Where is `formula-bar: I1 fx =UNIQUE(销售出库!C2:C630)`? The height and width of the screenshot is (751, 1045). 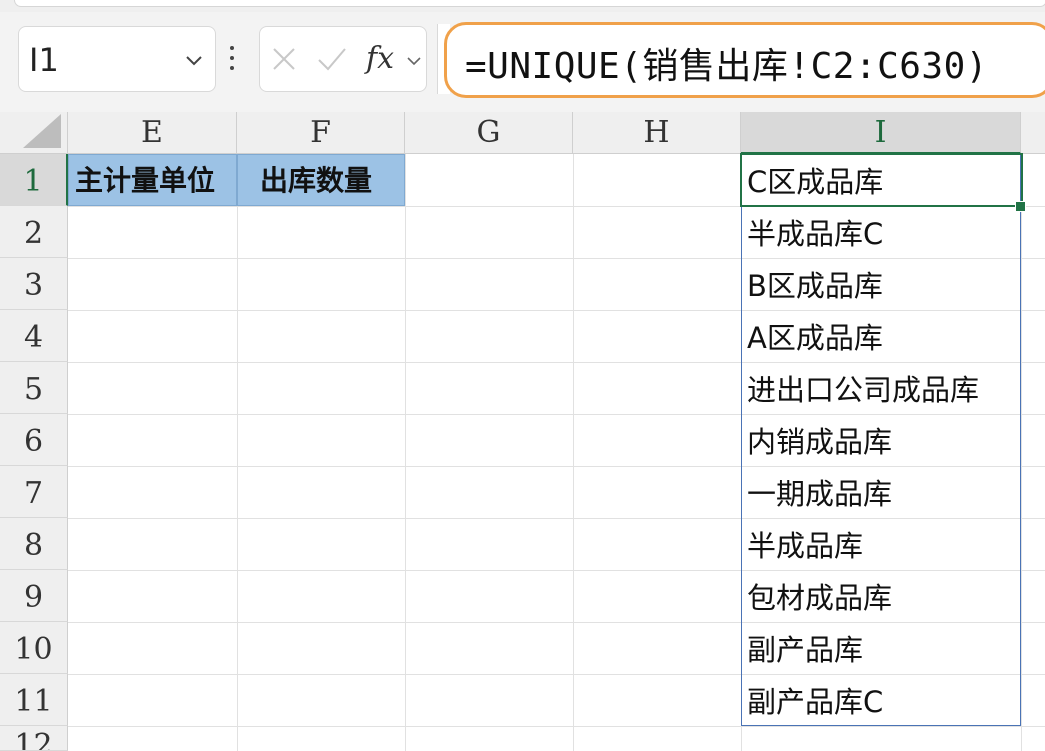
formula-bar: I1 fx =UNIQUE(销售出库!C2:C630) is located at coordinates (522, 62).